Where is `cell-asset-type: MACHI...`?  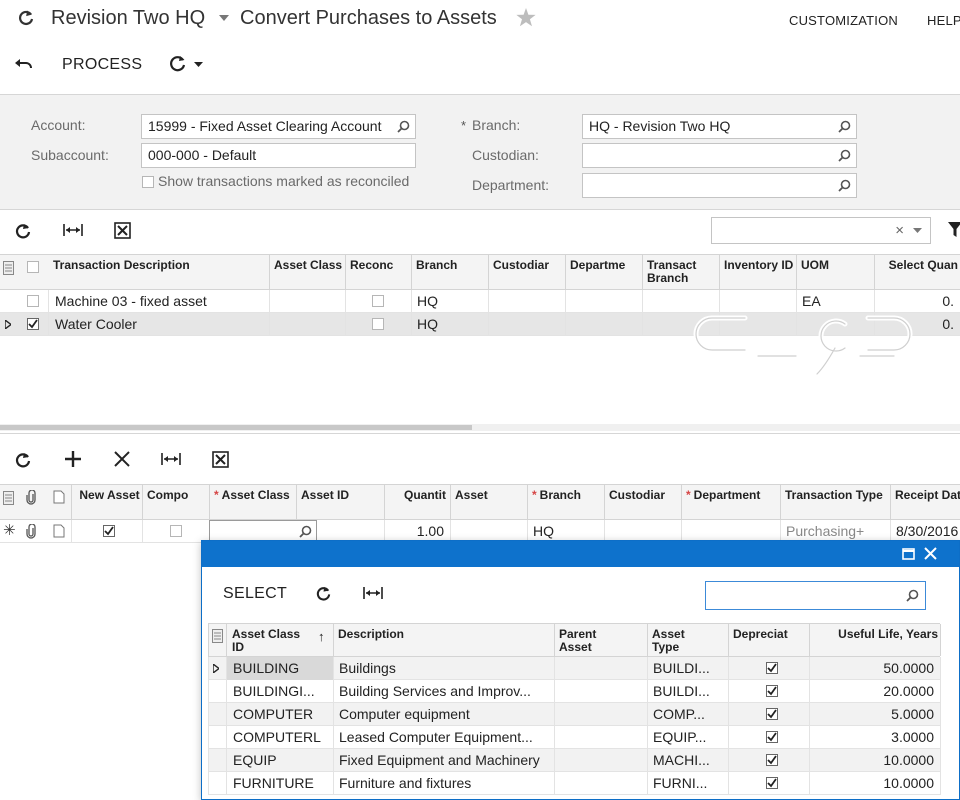
cell-asset-type: MACHI... is located at coordinates (688, 760).